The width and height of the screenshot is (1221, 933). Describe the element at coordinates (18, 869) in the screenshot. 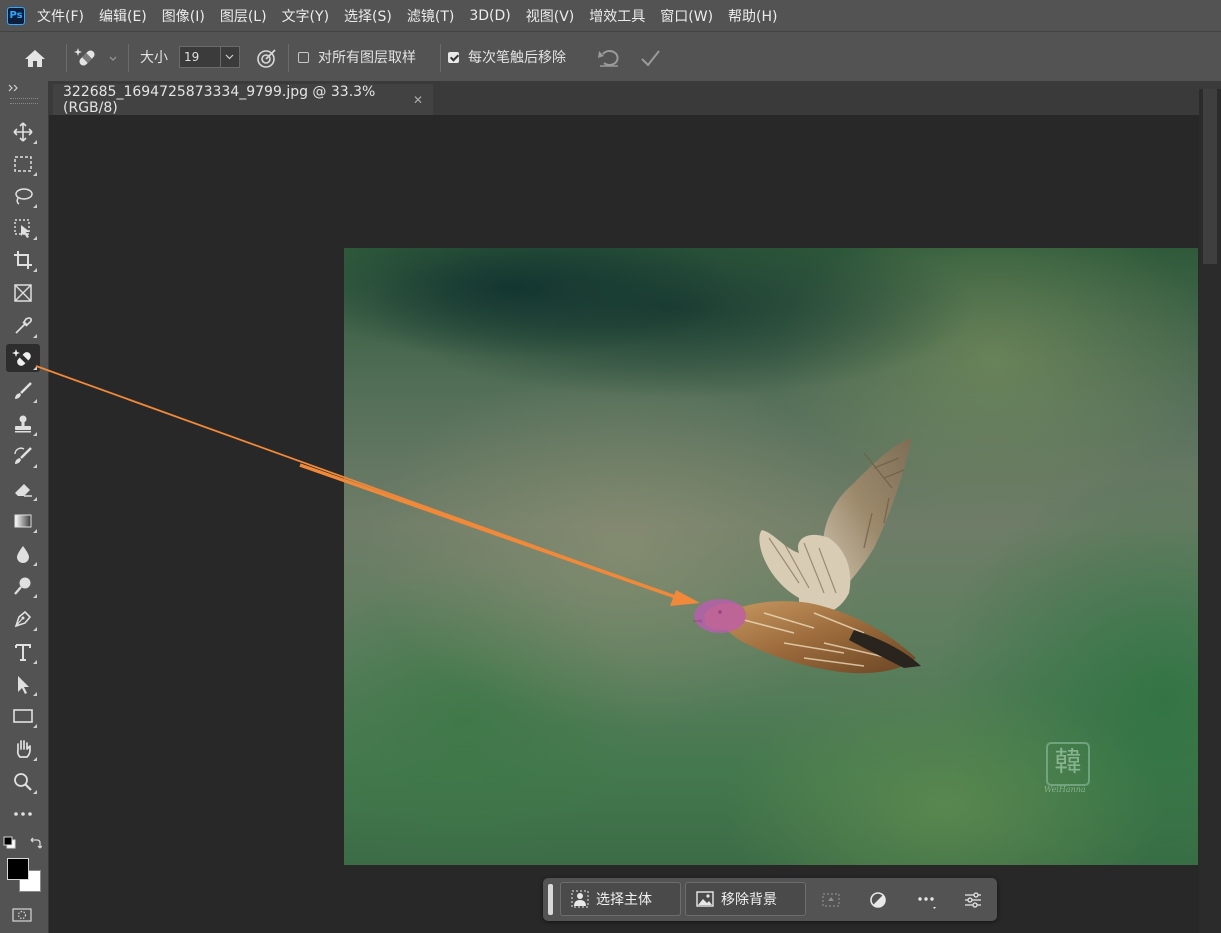

I see `foreground-color-swatch` at that location.